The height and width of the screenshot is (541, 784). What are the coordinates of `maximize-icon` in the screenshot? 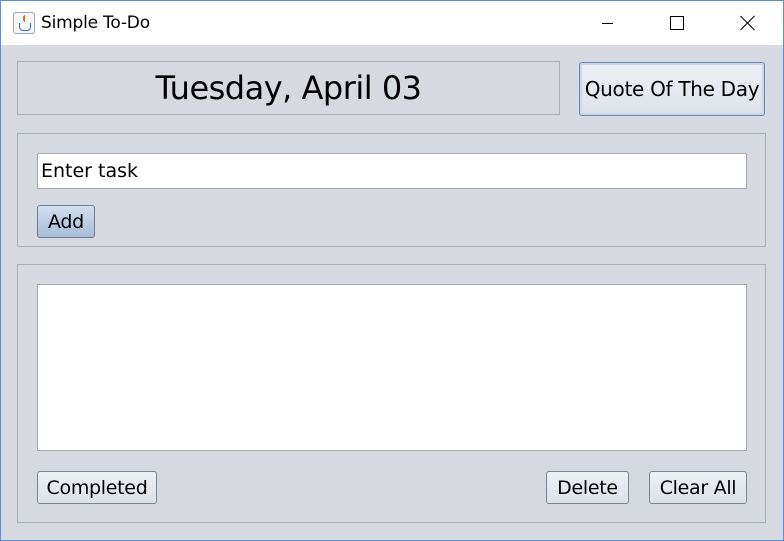 It's located at (677, 23).